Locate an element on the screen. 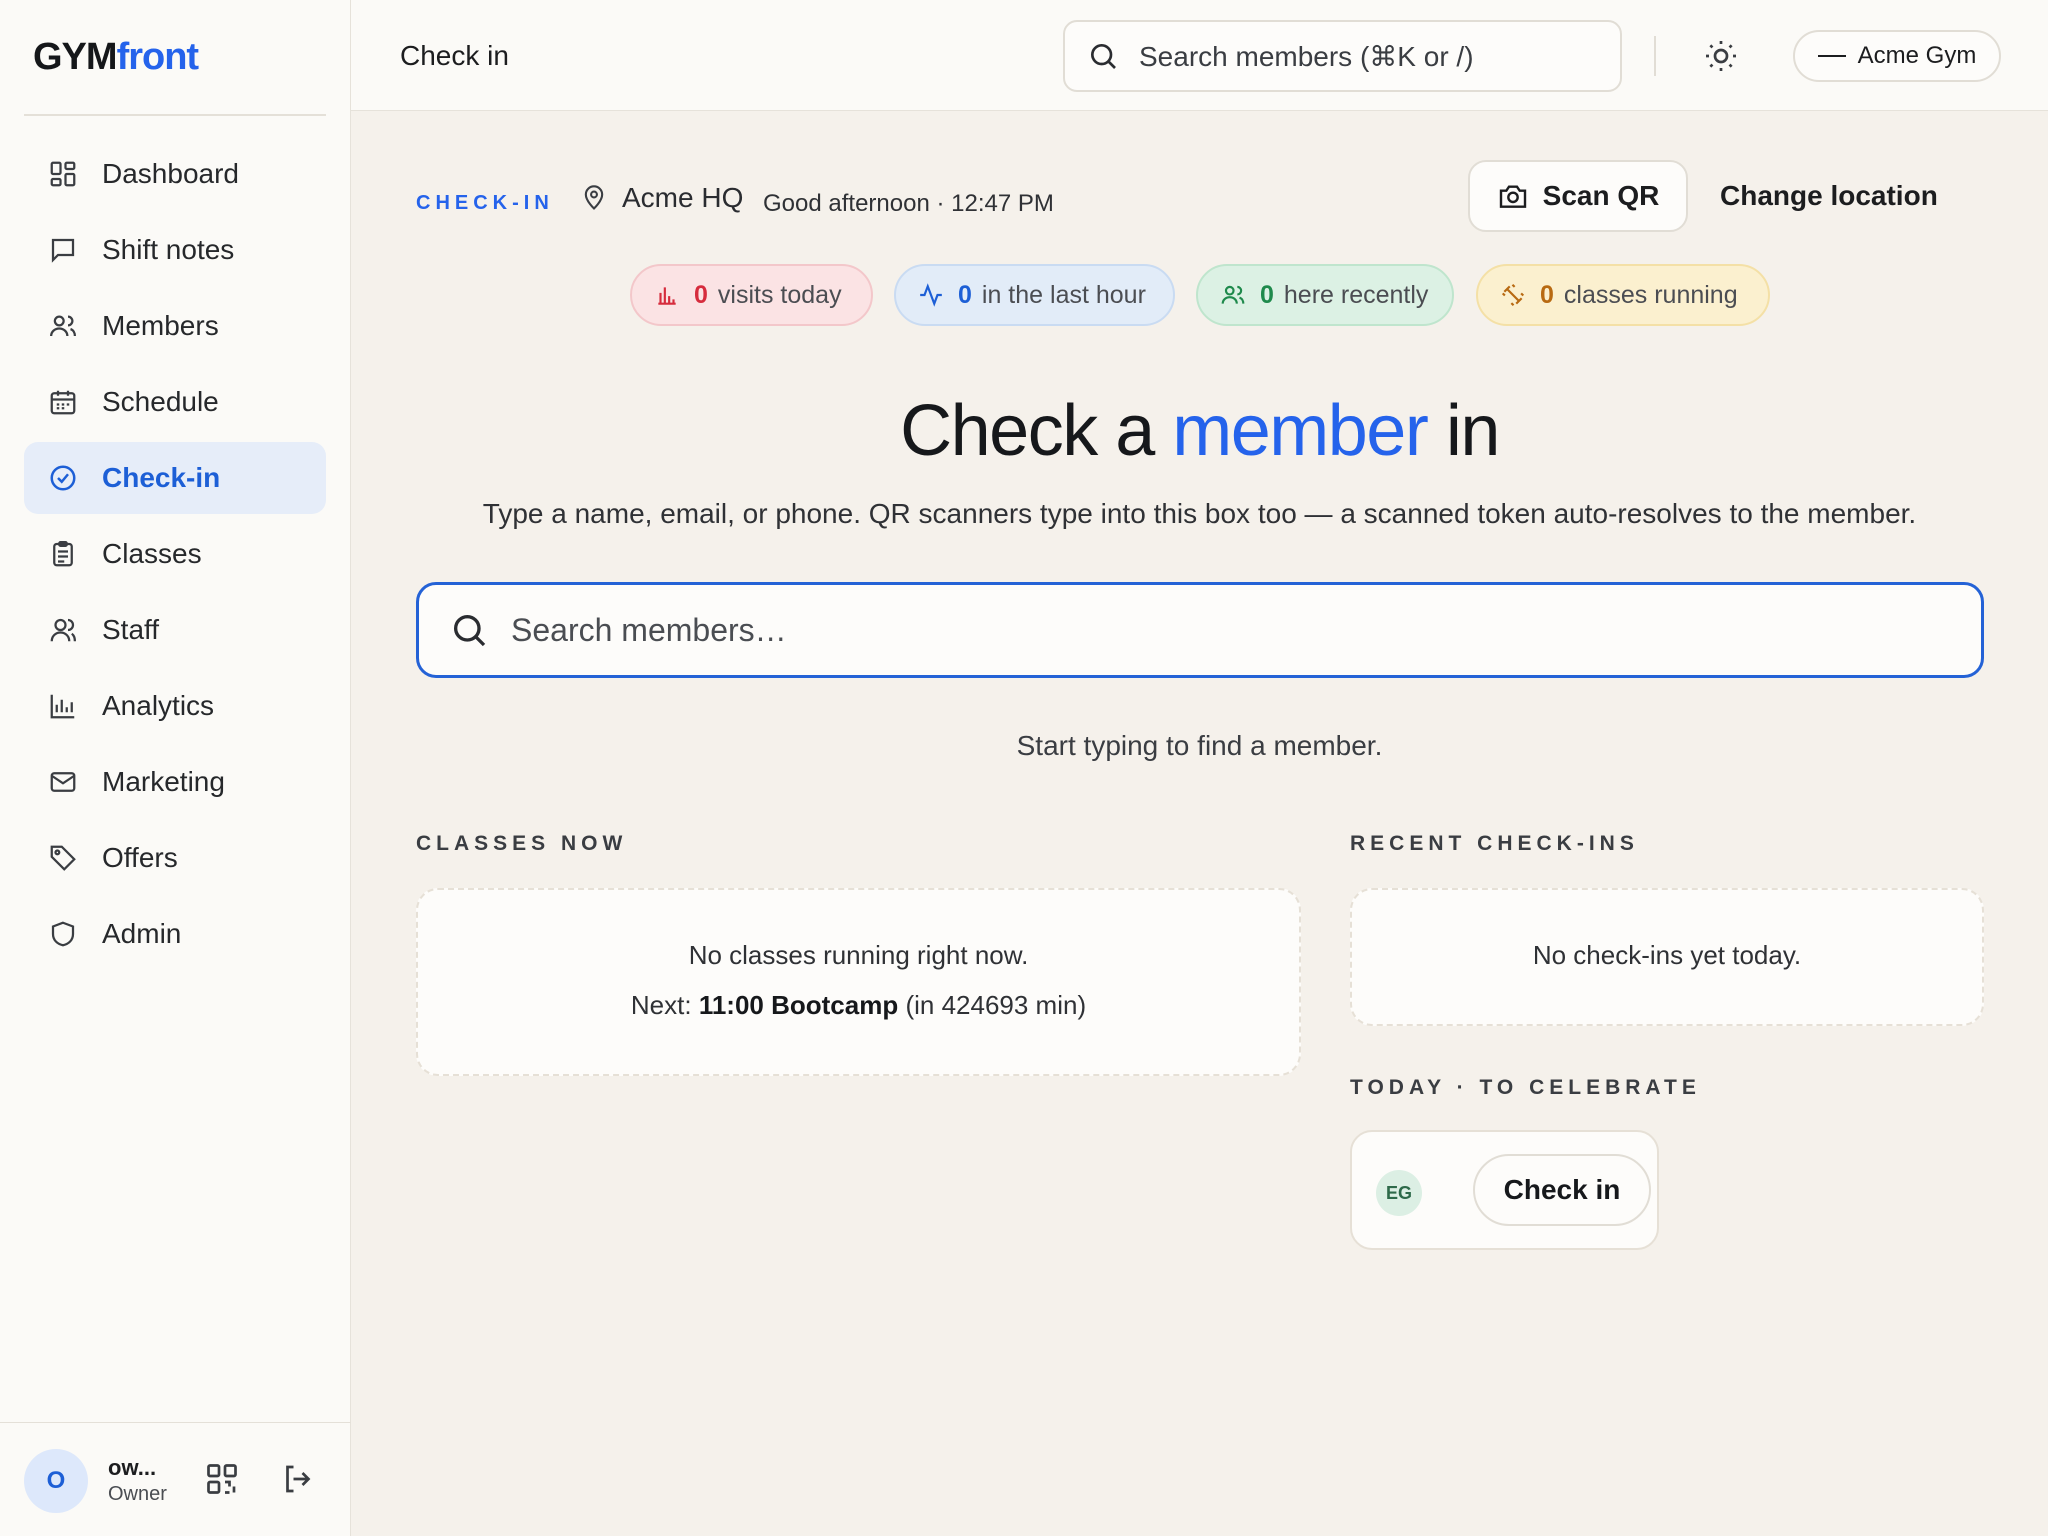 The width and height of the screenshot is (2048, 1536). activity-icon is located at coordinates (931, 295).